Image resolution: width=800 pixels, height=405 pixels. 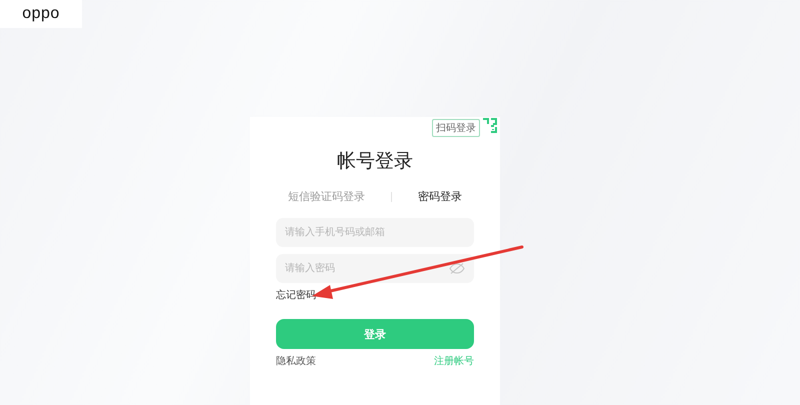 I want to click on qr-code-icon, so click(x=490, y=125).